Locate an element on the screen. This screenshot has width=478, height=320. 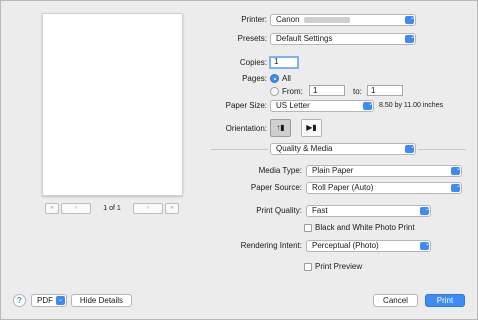
print-preview-label: Print Preview is located at coordinates (339, 266).